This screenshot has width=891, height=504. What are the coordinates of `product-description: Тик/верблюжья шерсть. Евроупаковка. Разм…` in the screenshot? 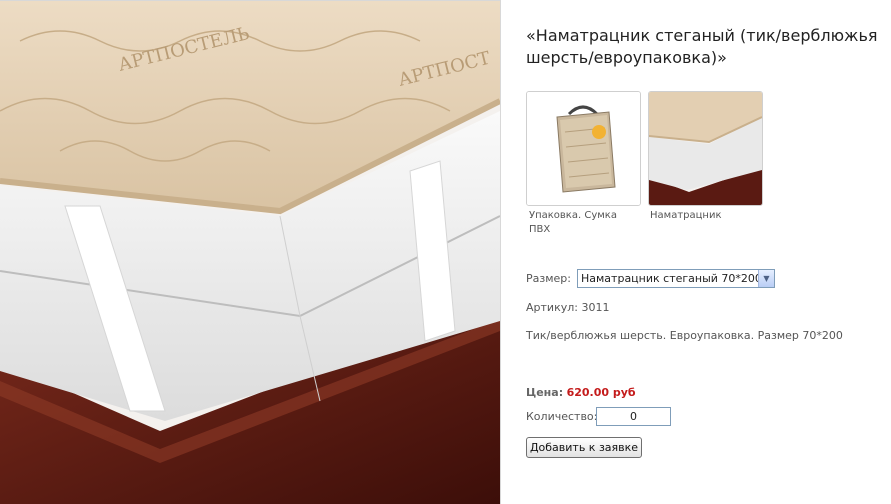 It's located at (684, 335).